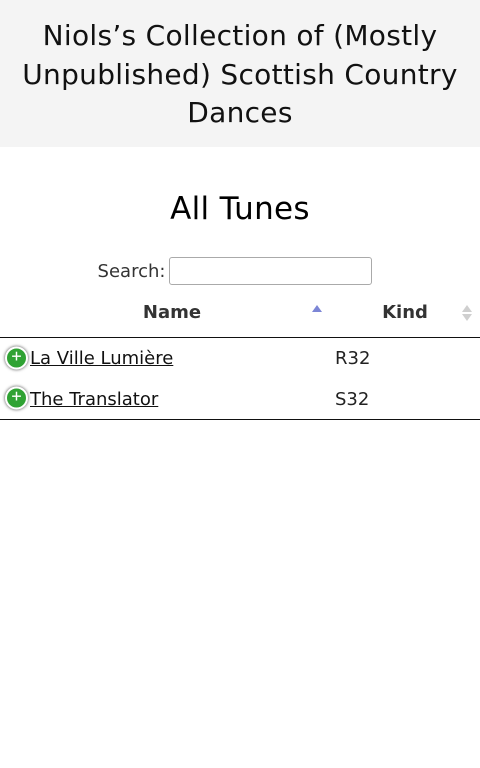 The image size is (480, 768). Describe the element at coordinates (172, 313) in the screenshot. I see `column-header-name-label: Name` at that location.